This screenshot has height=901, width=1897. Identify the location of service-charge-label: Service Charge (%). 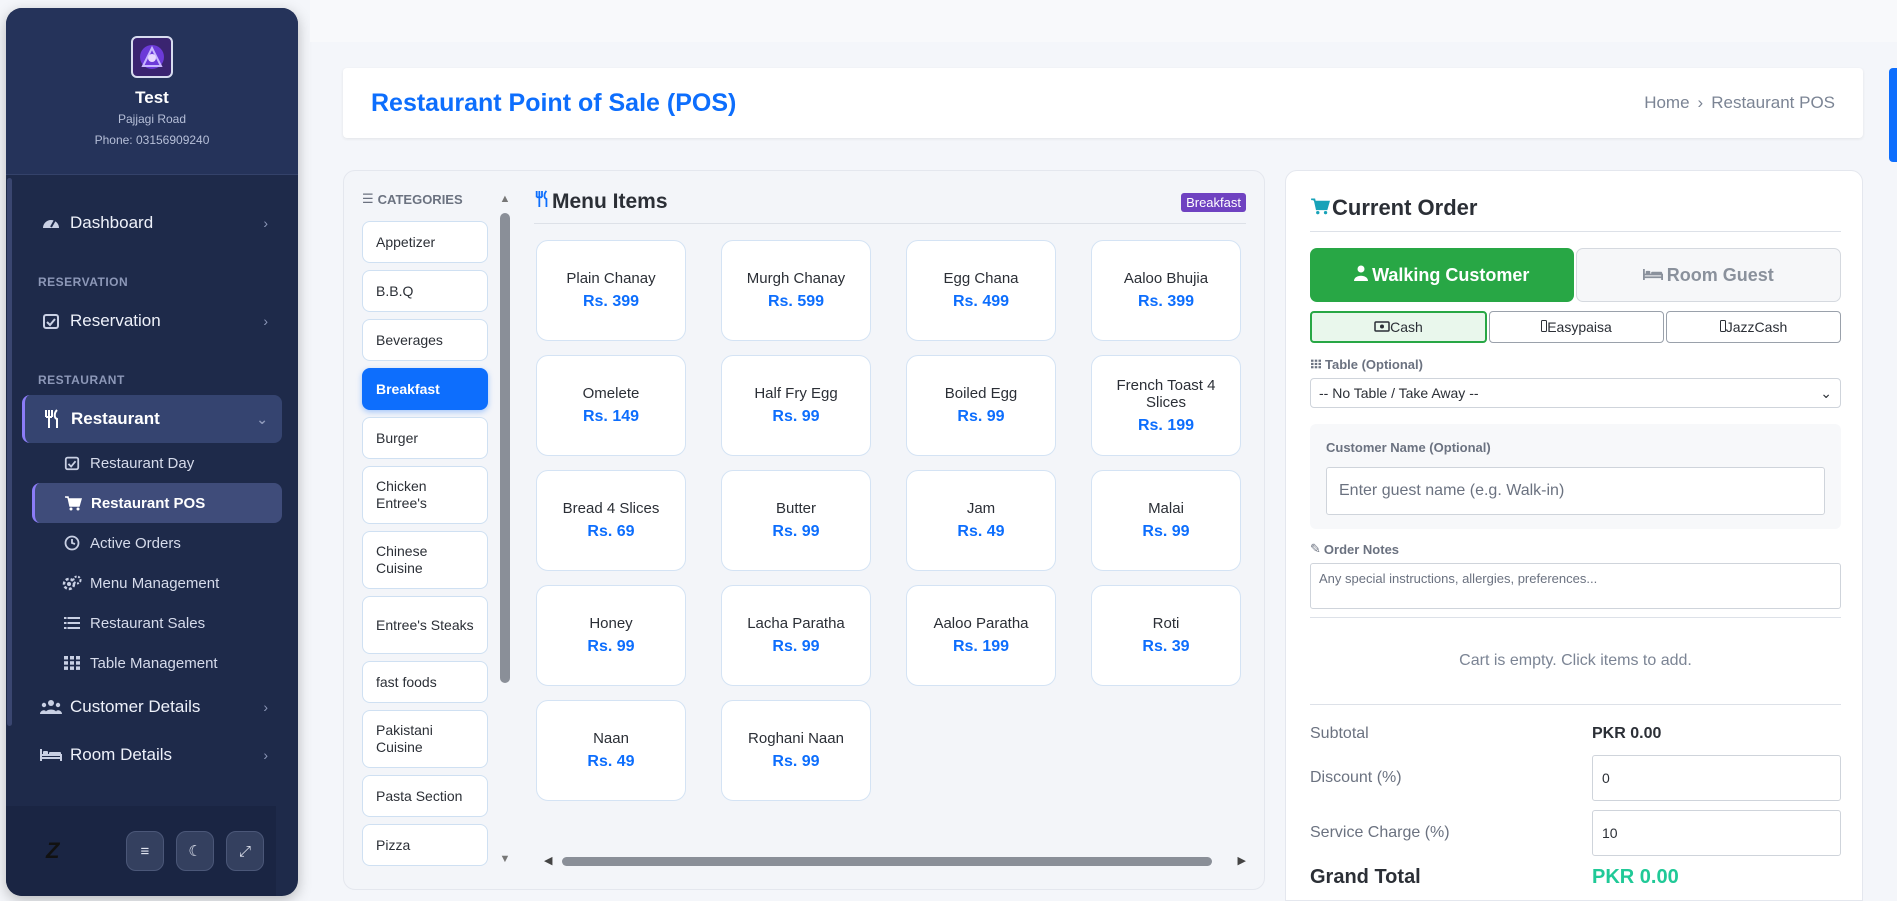
(1380, 832).